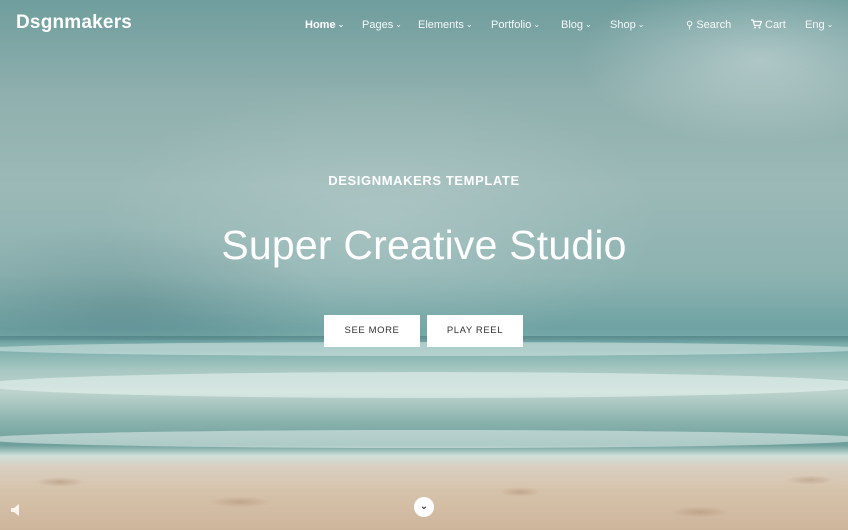 The height and width of the screenshot is (530, 848). I want to click on nav-item-shop: Shop ⌄, so click(627, 25).